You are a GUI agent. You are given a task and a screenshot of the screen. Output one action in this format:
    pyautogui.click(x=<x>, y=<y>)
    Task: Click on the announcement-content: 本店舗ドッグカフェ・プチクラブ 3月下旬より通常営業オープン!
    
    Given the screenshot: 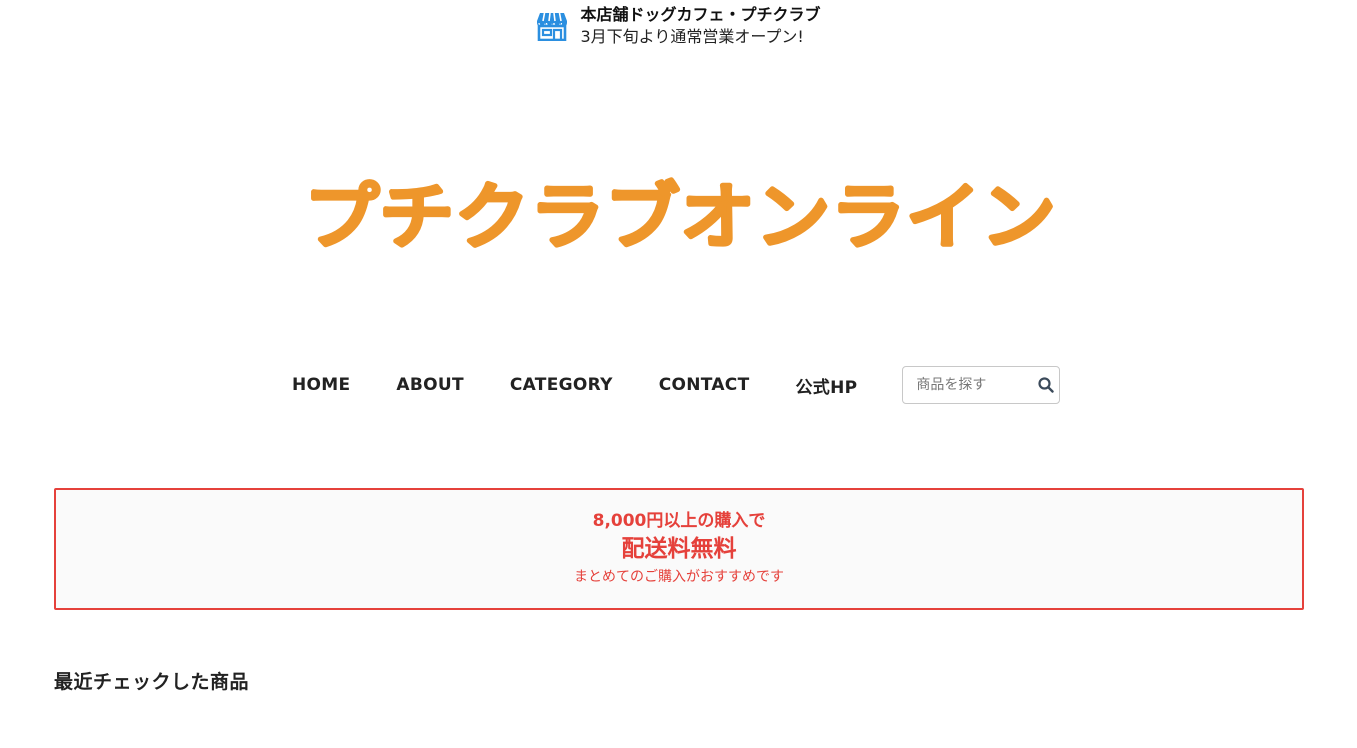 What is the action you would take?
    pyautogui.click(x=678, y=26)
    